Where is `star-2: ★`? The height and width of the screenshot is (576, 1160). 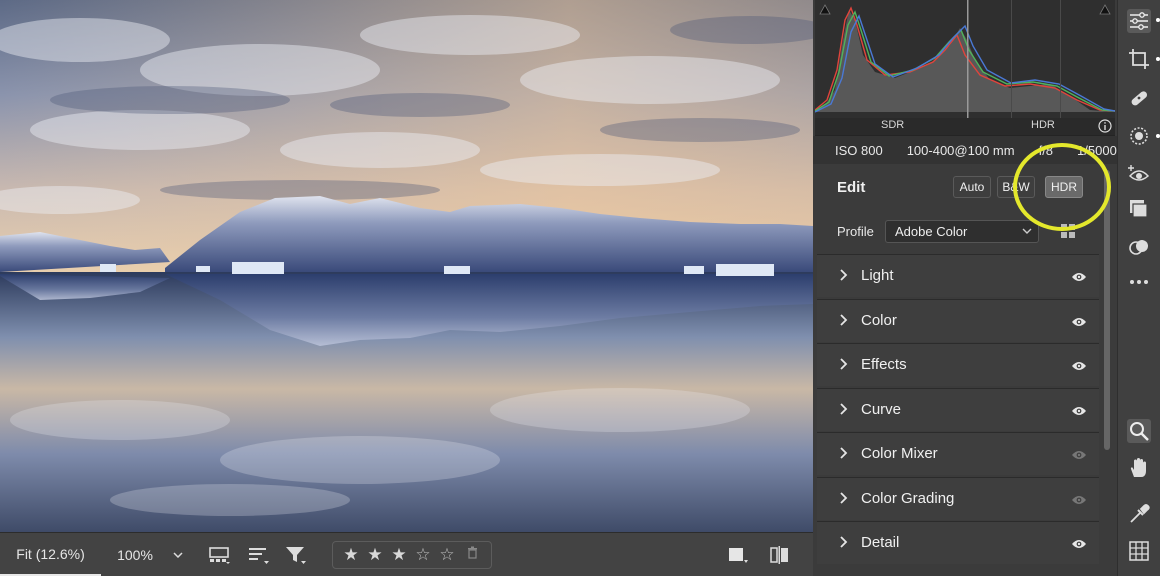 star-2: ★ is located at coordinates (375, 555).